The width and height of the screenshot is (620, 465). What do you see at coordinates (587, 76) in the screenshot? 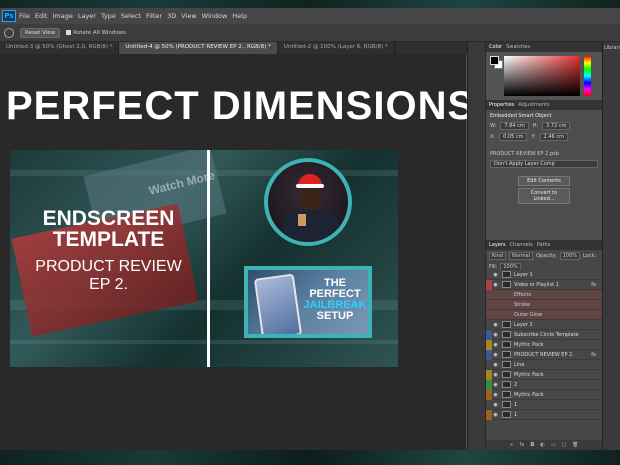
I see `hue-slider` at bounding box center [587, 76].